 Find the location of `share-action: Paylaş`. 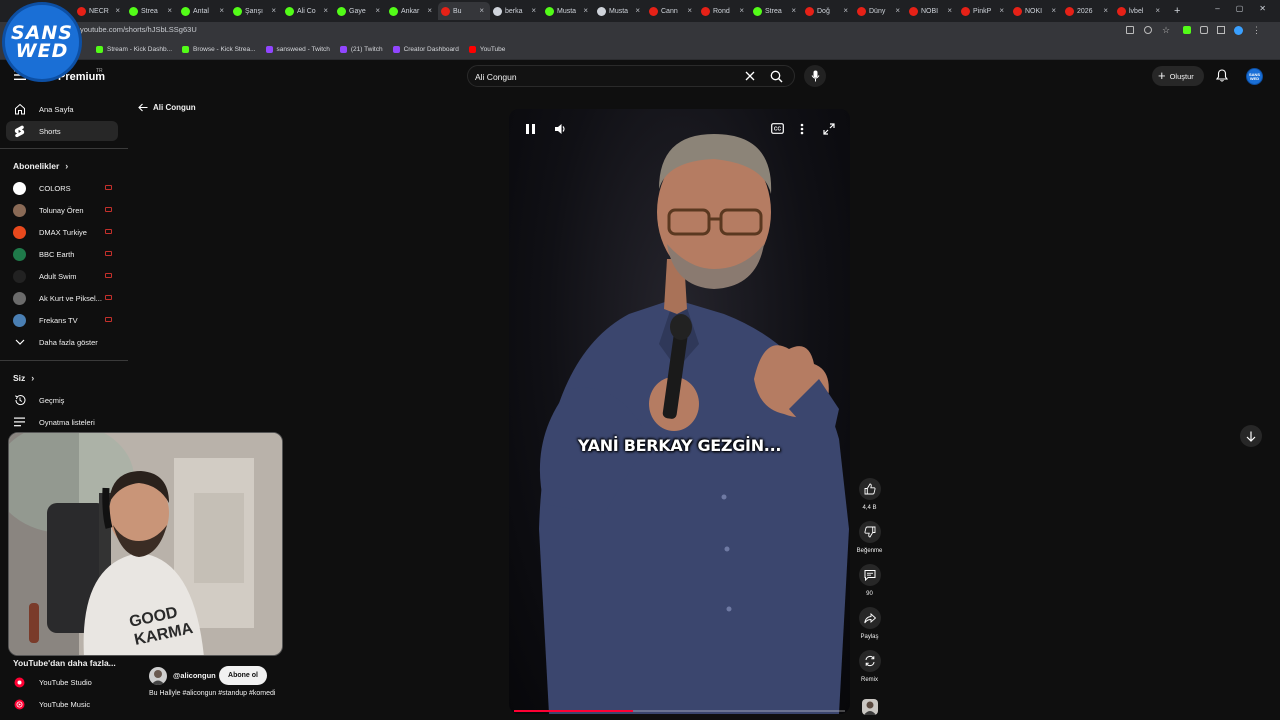

share-action: Paylaş is located at coordinates (869, 623).